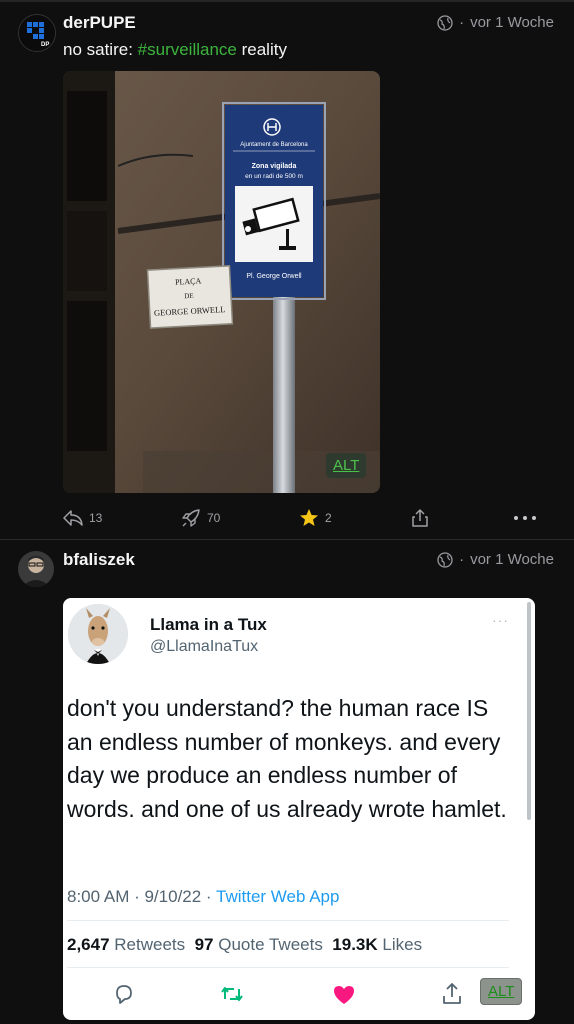  Describe the element at coordinates (73, 518) in the screenshot. I see `reply-icon` at that location.